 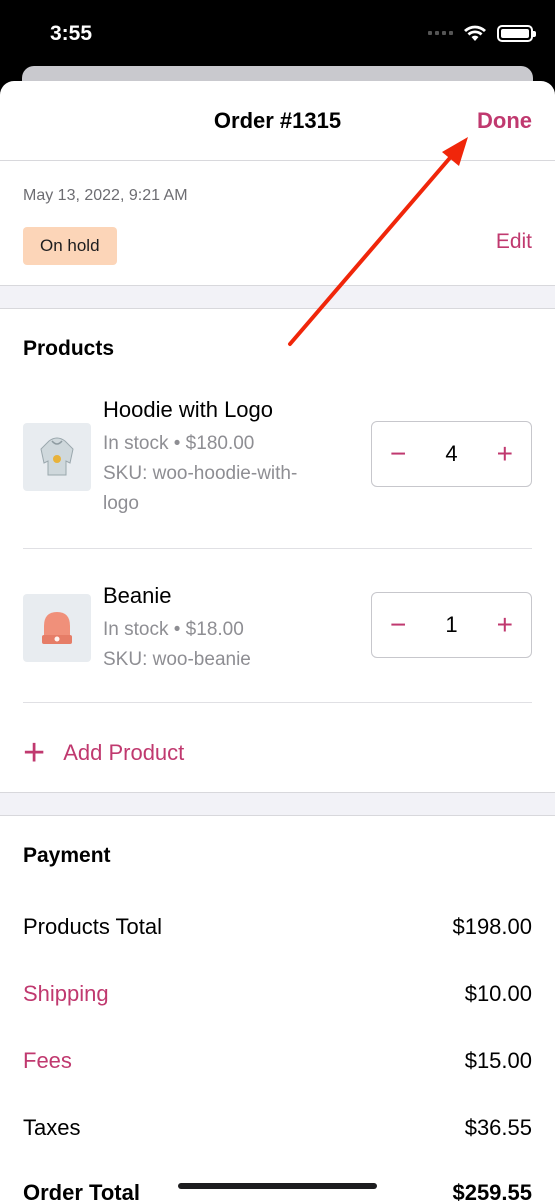 What do you see at coordinates (504, 121) in the screenshot?
I see `done-button: Done` at bounding box center [504, 121].